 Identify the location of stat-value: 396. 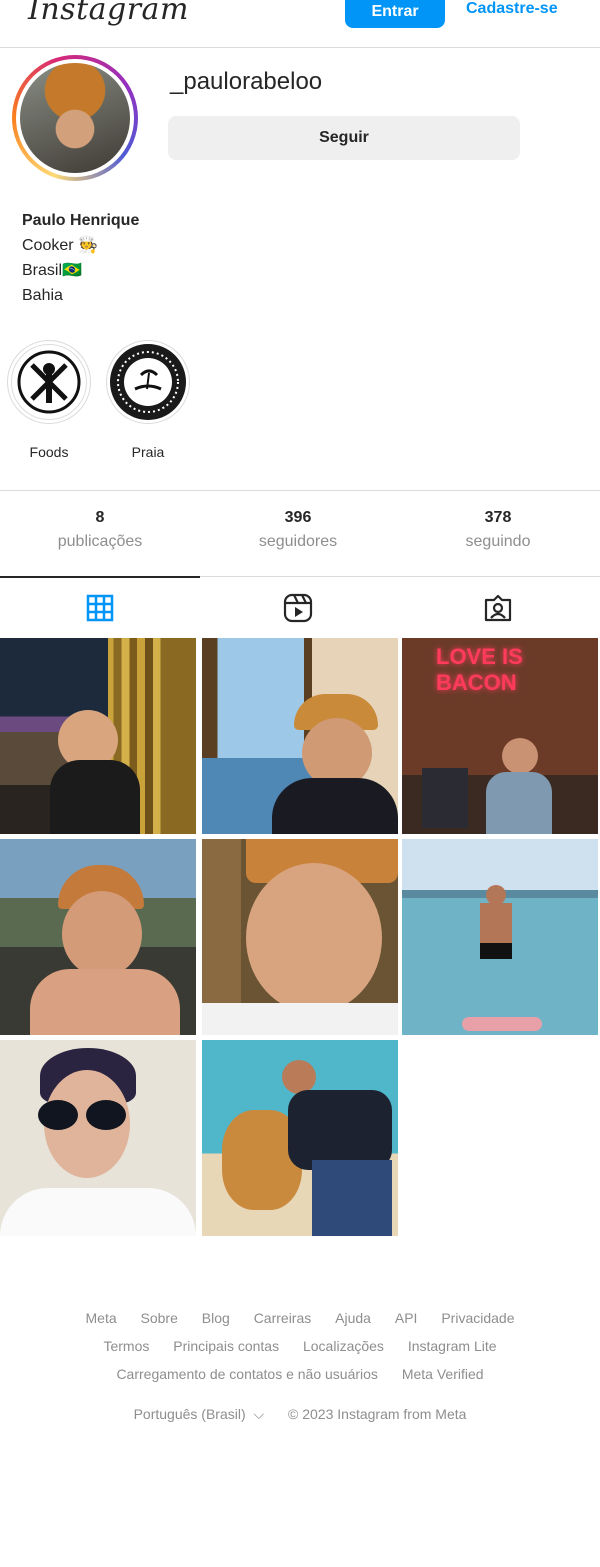
(298, 517).